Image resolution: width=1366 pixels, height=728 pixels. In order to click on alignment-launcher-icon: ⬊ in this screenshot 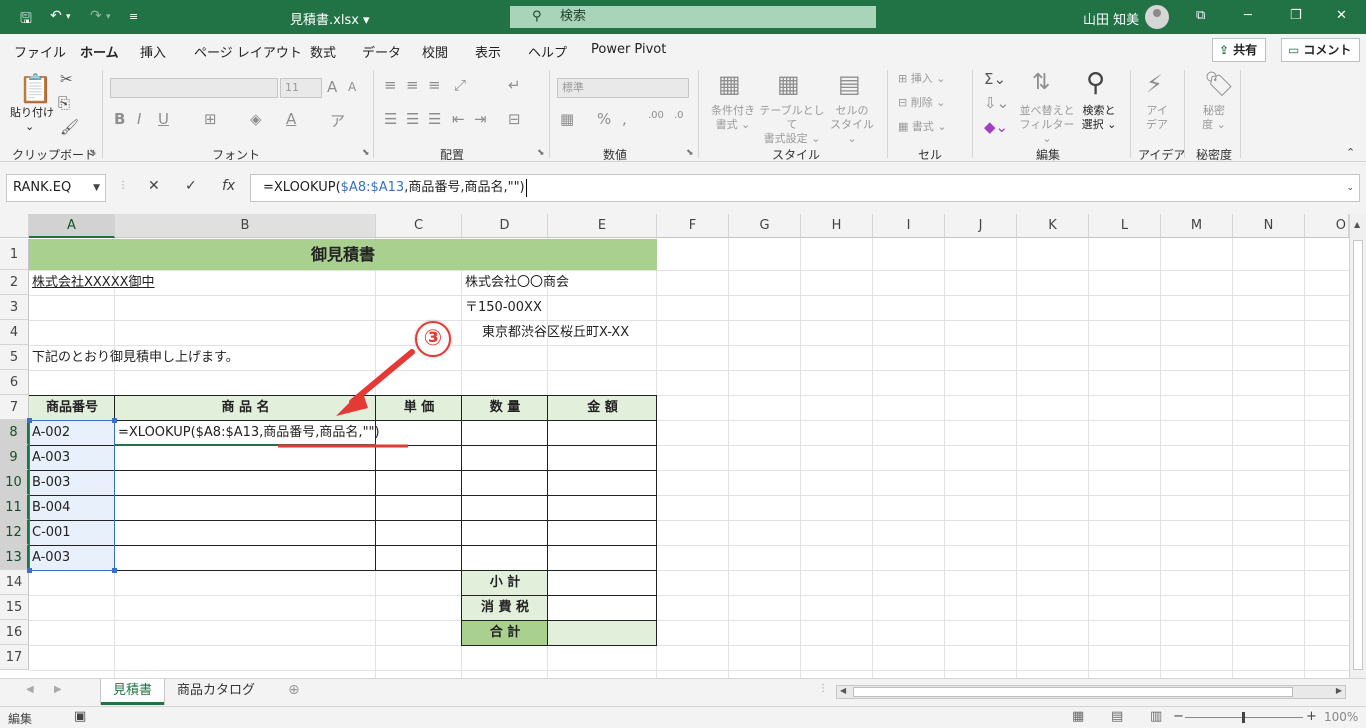, I will do `click(541, 153)`.